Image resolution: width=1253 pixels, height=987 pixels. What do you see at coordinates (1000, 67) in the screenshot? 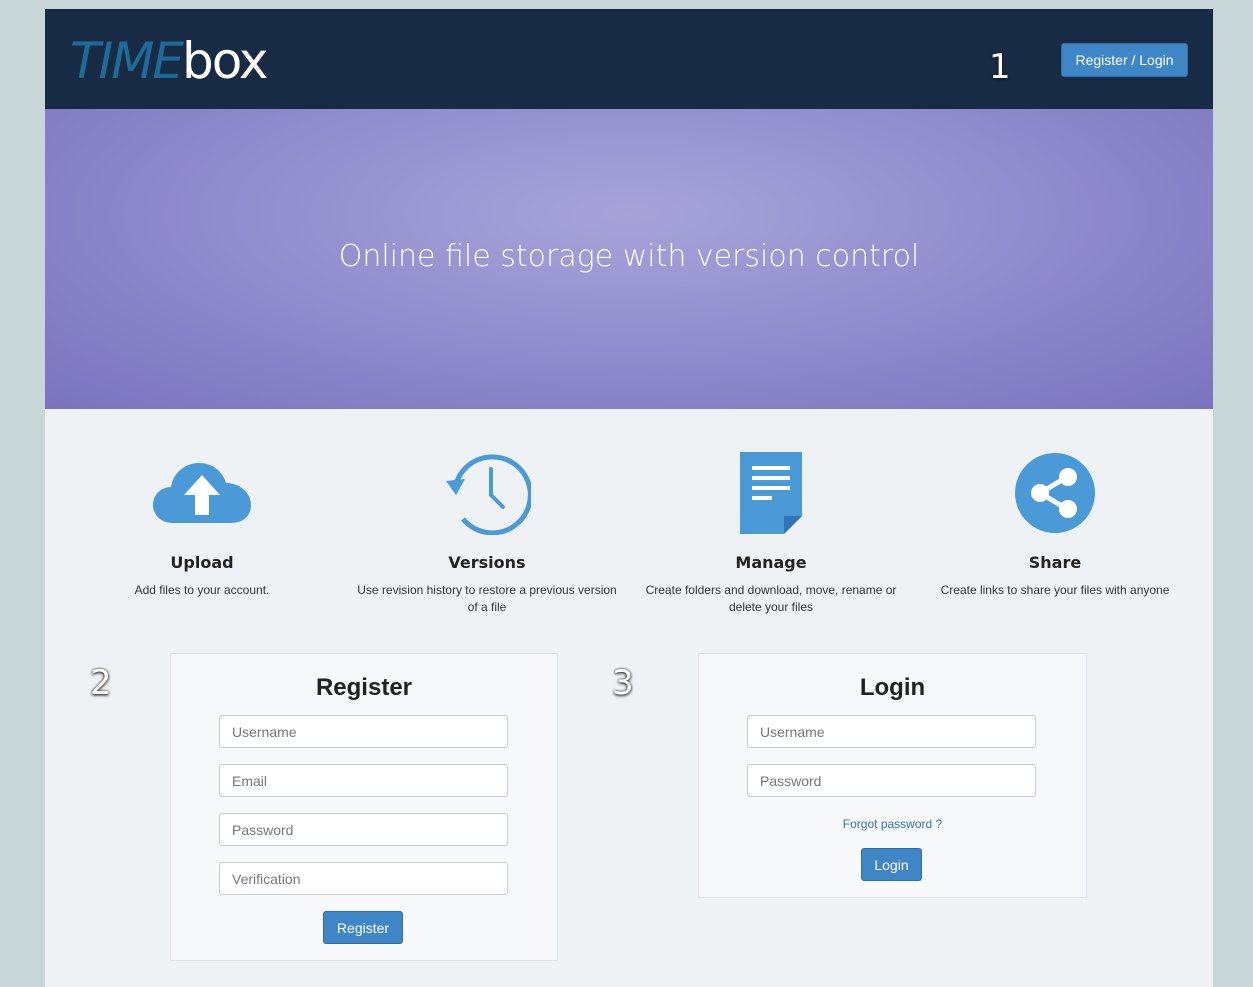
I see `step-number-1: 1` at bounding box center [1000, 67].